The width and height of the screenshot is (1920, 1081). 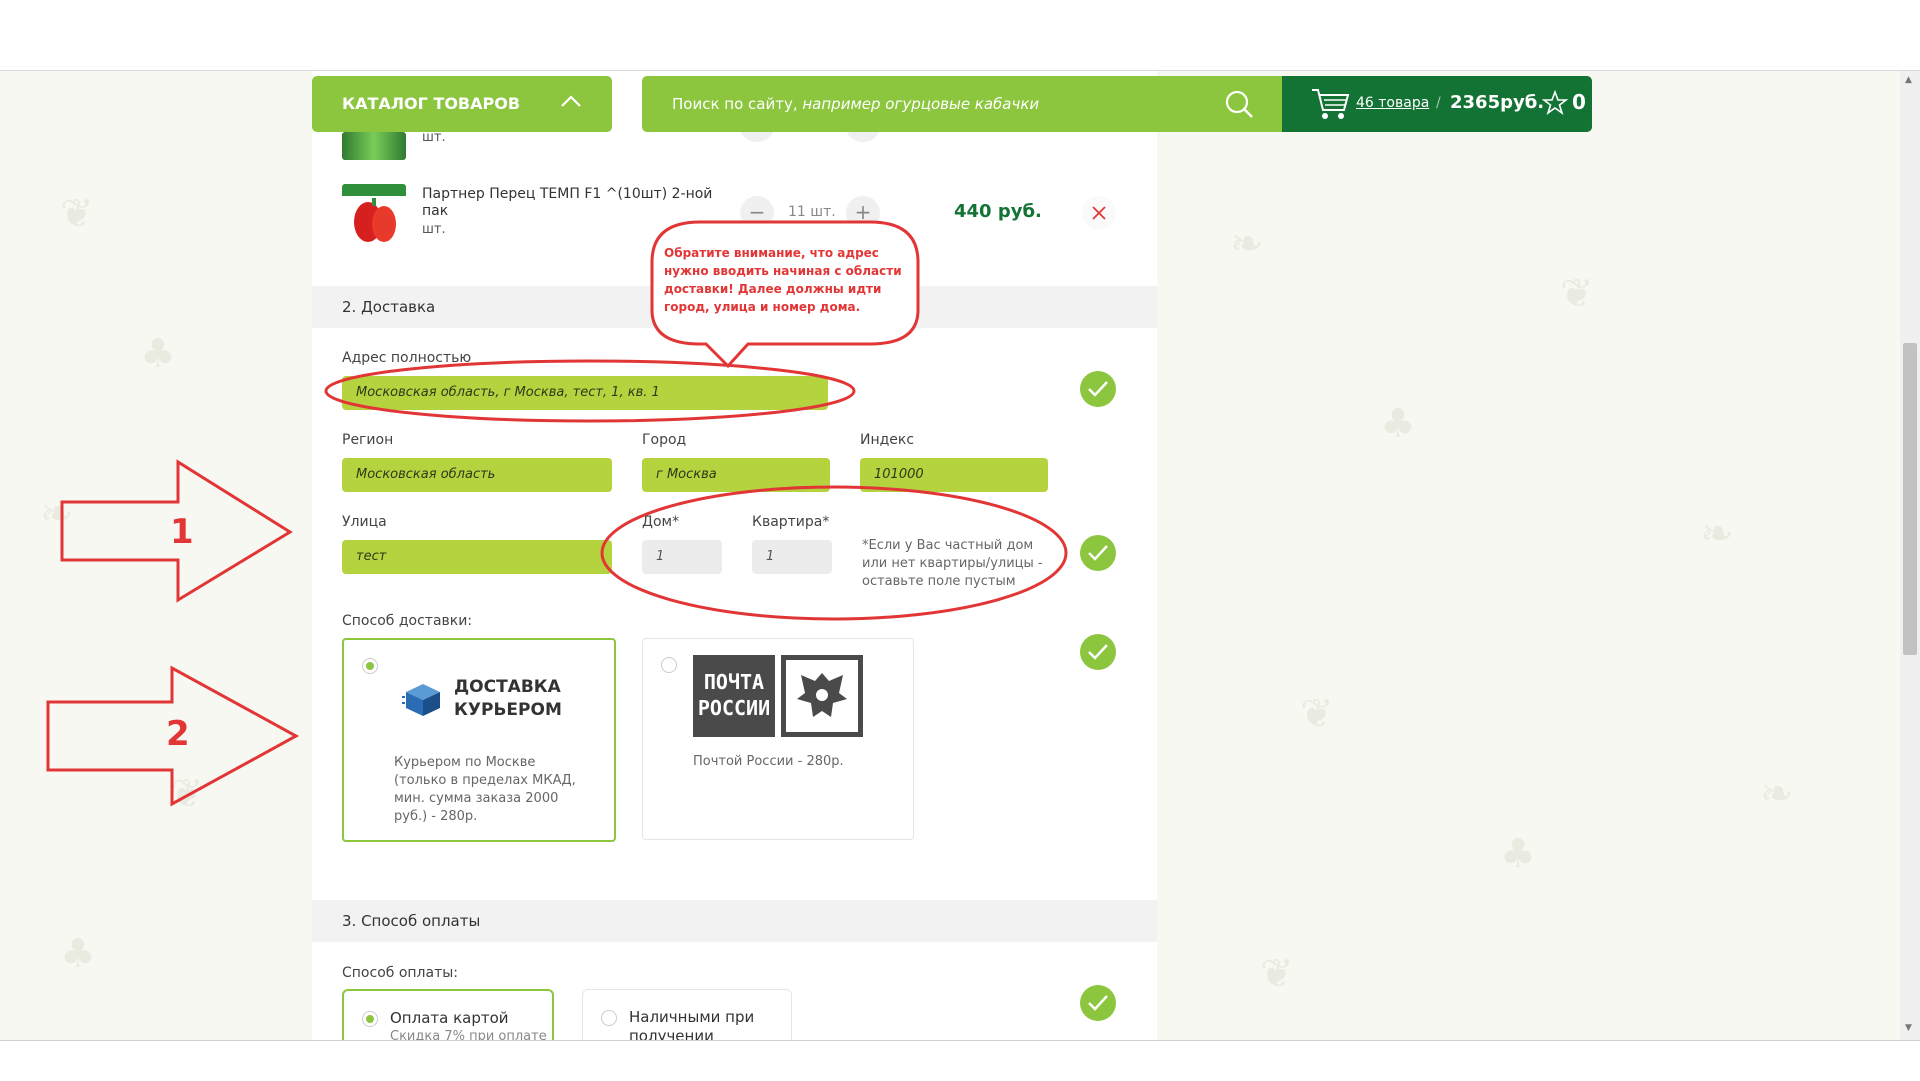 I want to click on russian-post-logo: ПОЧТА РОССИИ, so click(x=734, y=696).